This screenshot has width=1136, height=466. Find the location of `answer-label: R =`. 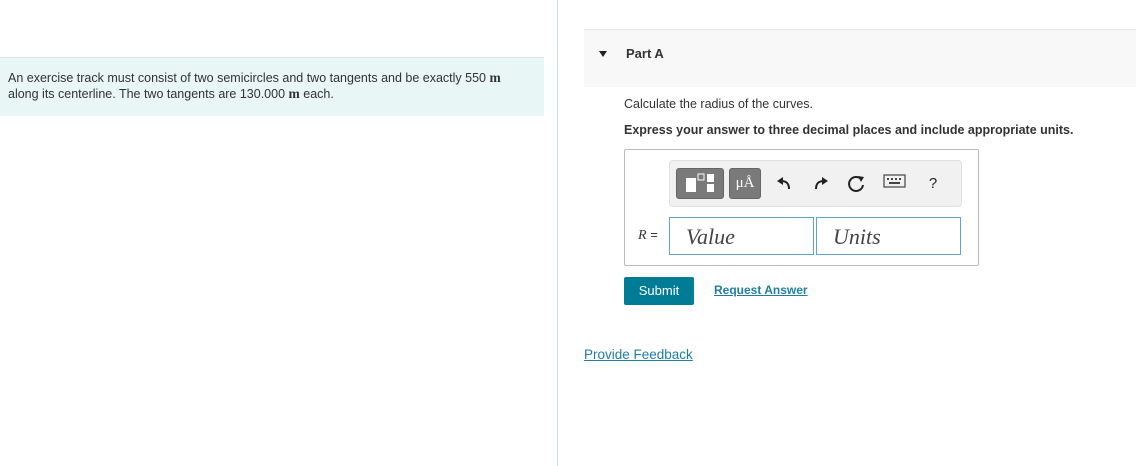

answer-label: R = is located at coordinates (648, 235).